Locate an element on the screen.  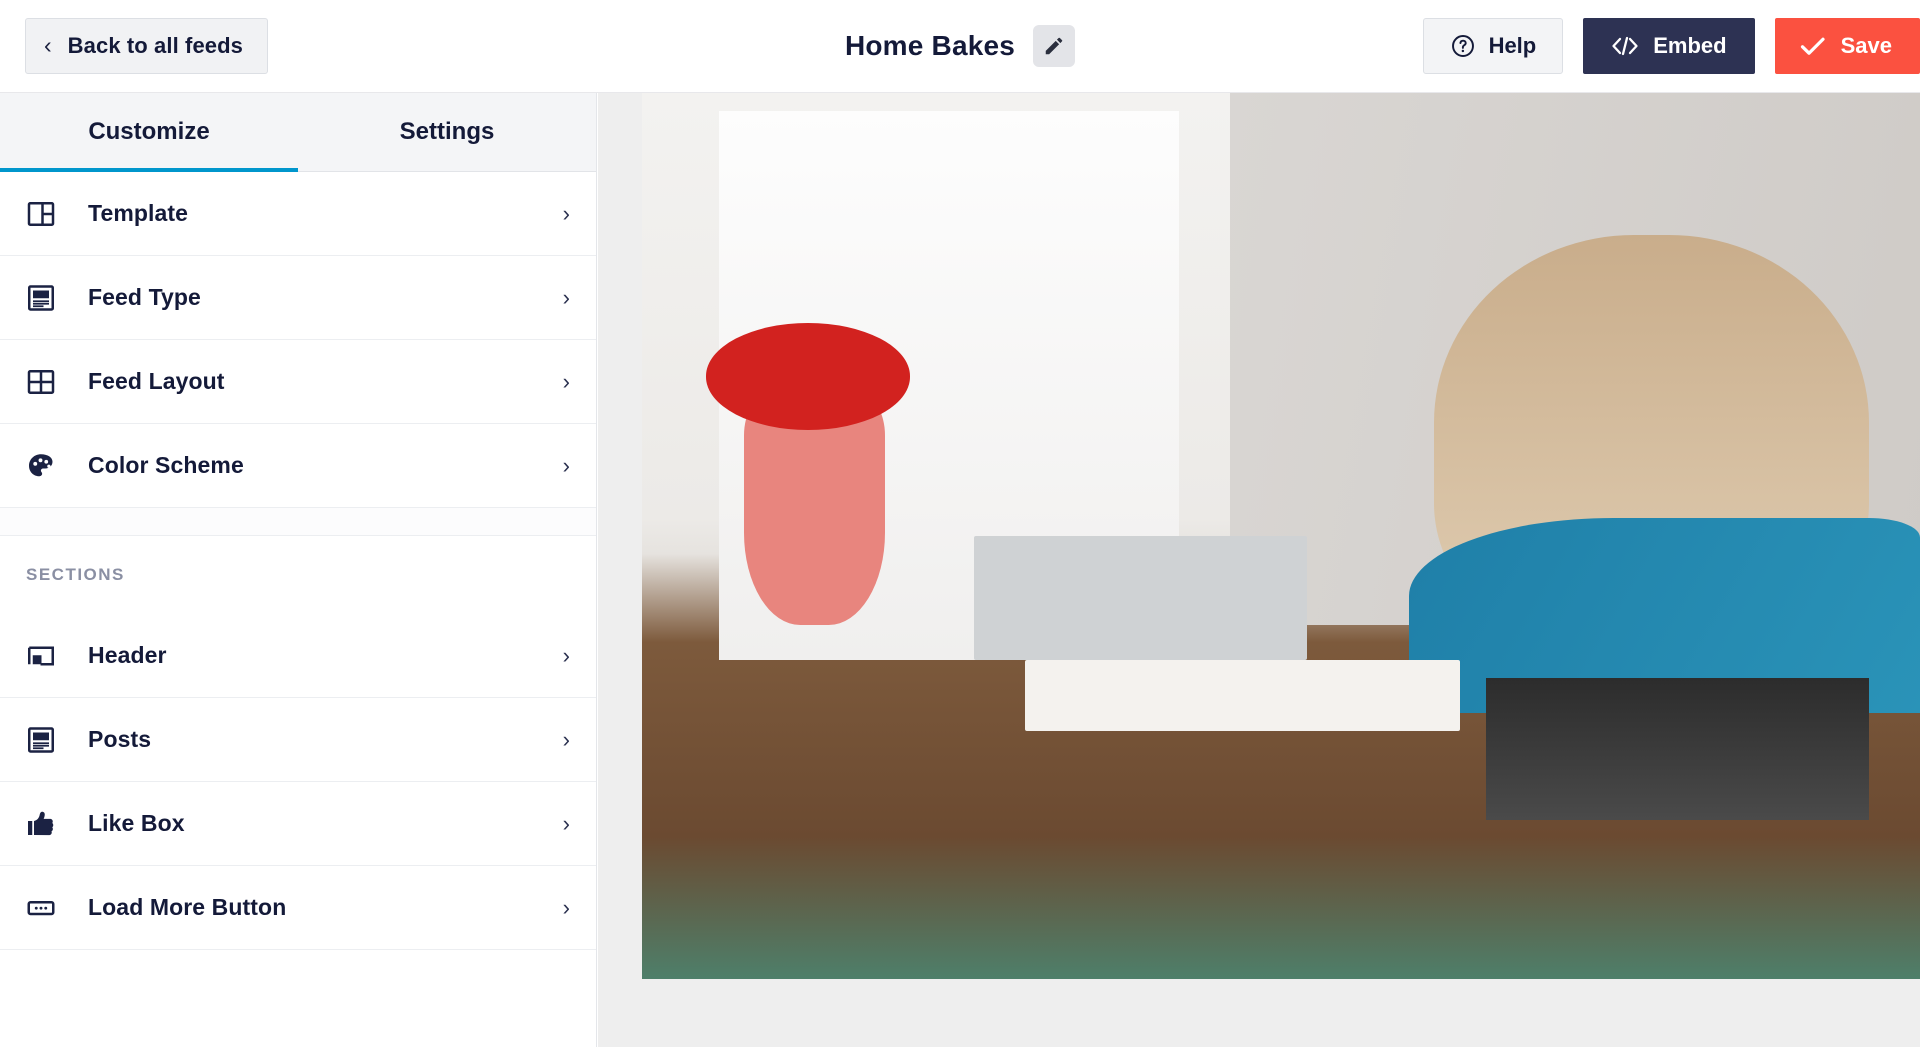
pencil-icon is located at coordinates (1054, 46).